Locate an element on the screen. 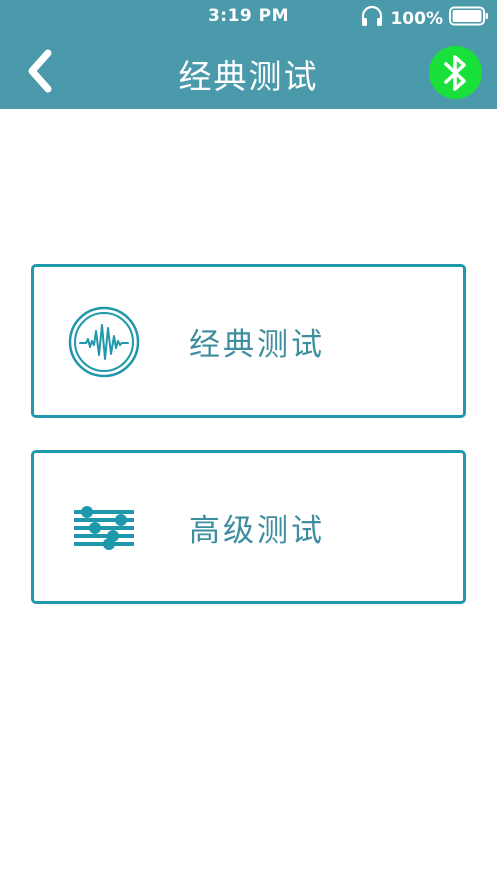  status-right: 100% is located at coordinates (424, 18).